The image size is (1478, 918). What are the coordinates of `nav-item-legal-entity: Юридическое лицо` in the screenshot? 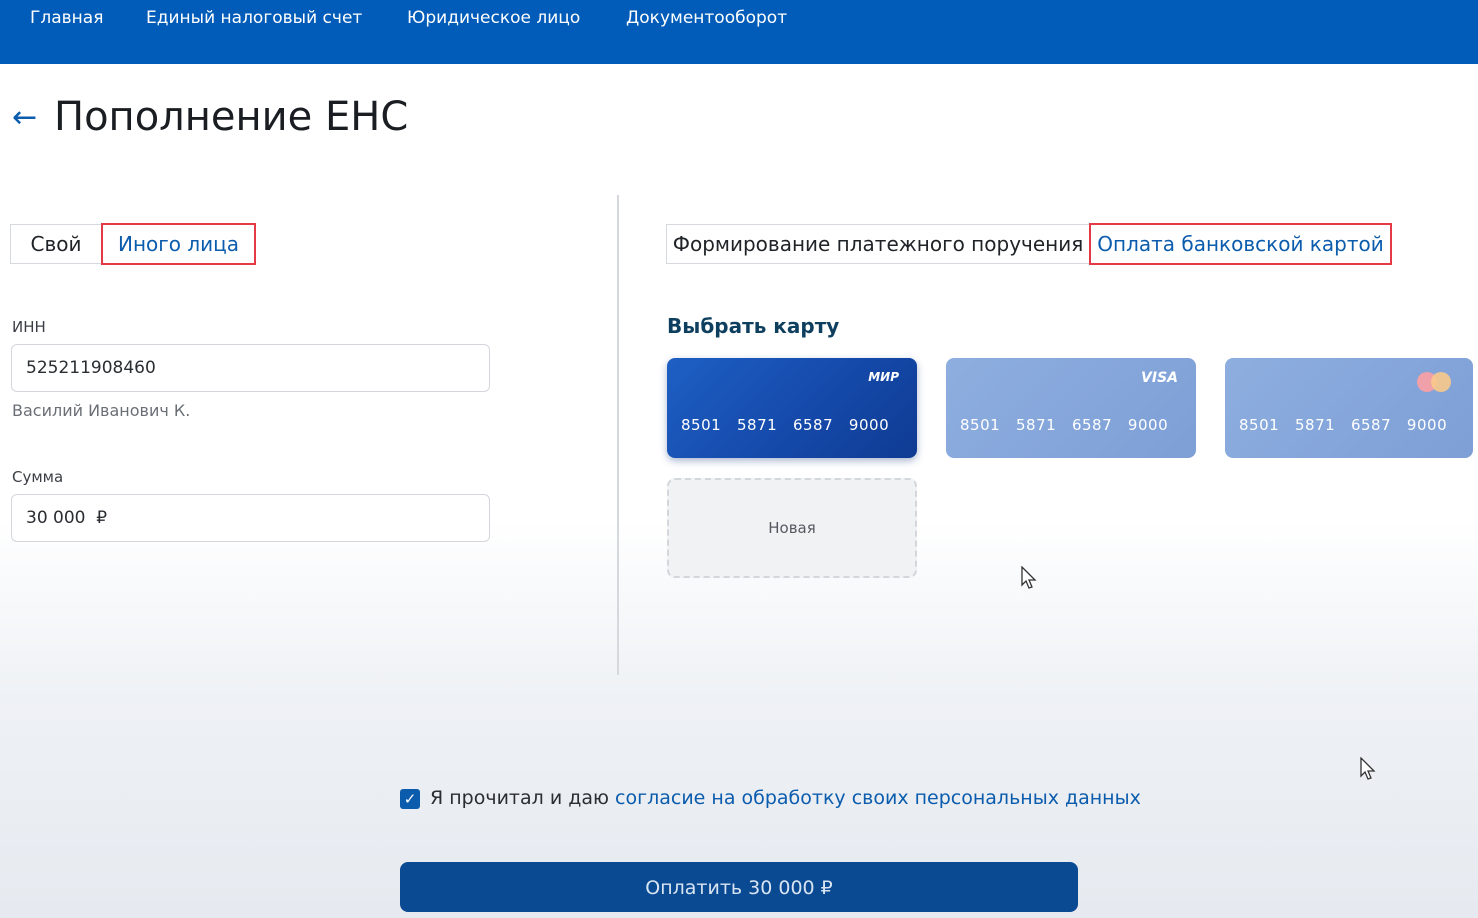 It's located at (493, 18).